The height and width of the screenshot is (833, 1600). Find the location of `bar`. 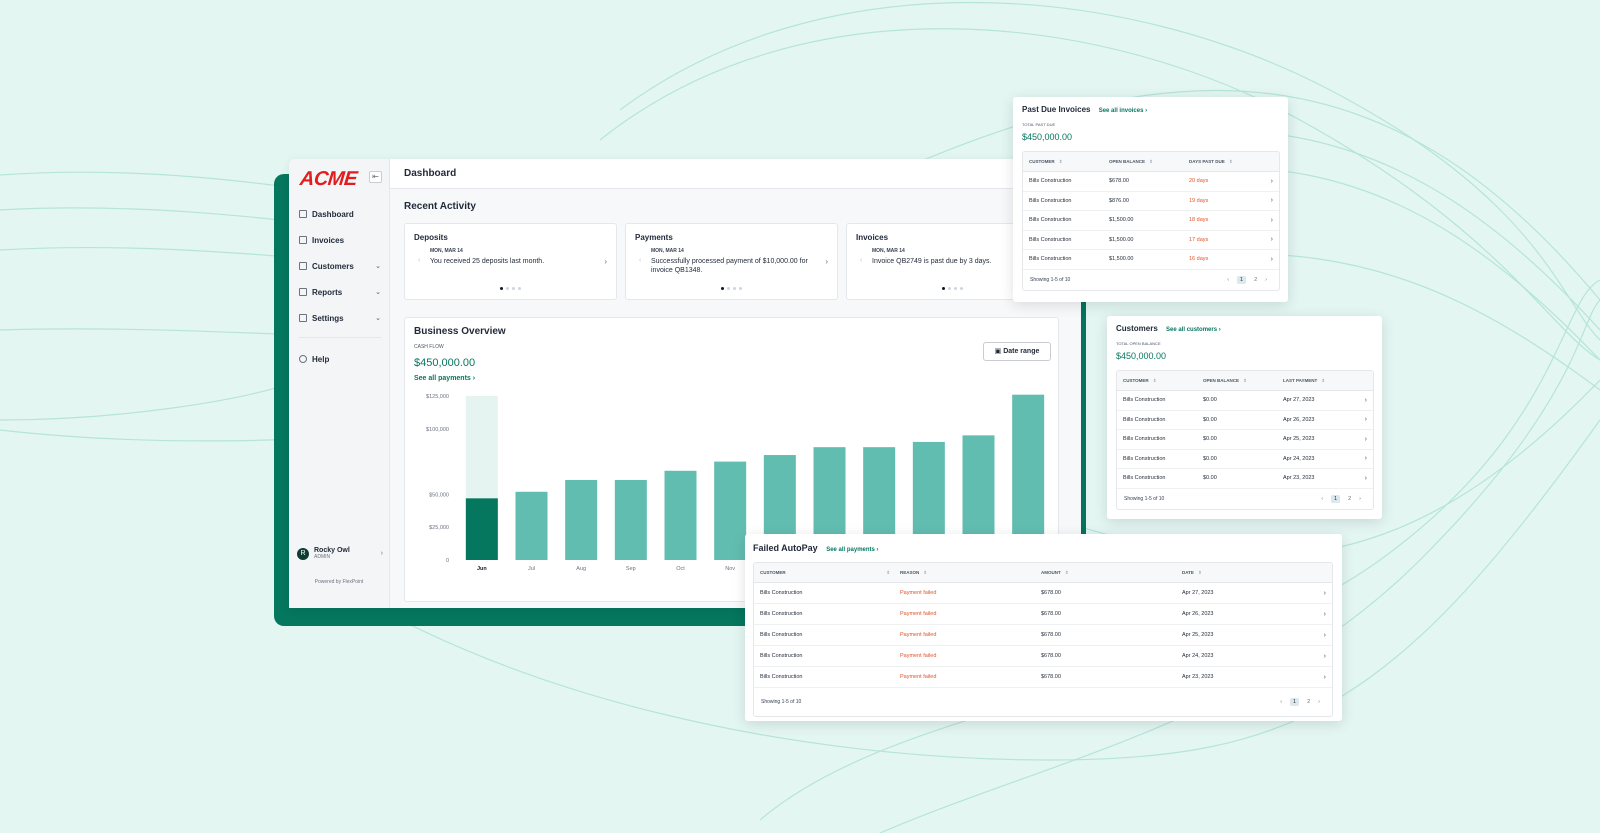

bar is located at coordinates (531, 525).